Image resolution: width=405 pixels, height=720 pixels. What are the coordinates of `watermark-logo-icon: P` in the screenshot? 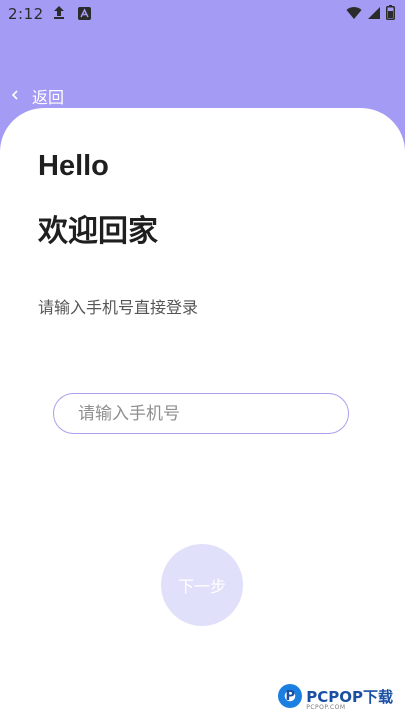 It's located at (290, 696).